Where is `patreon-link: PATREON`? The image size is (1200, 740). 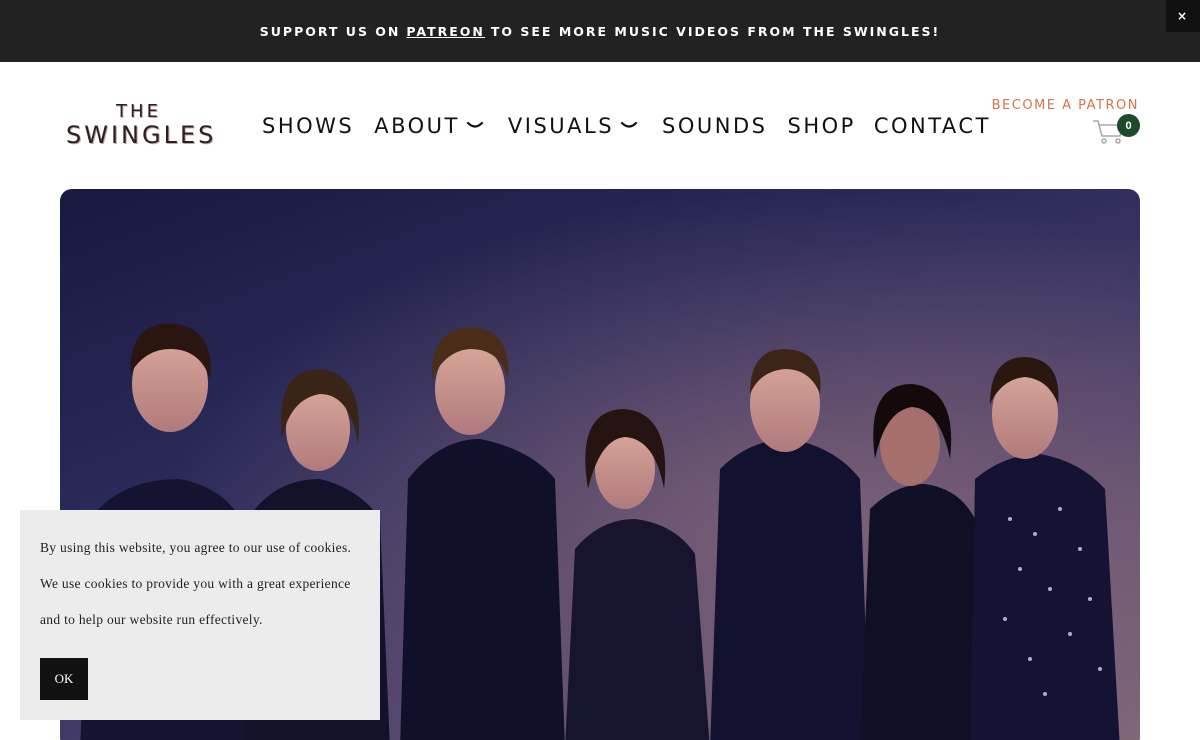
patreon-link: PATREON is located at coordinates (445, 31).